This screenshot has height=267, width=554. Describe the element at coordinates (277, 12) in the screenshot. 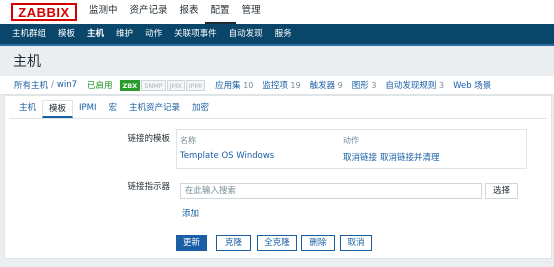

I see `top-header: ZABBIX 监测中 资产记录 报表 配置 管理` at that location.